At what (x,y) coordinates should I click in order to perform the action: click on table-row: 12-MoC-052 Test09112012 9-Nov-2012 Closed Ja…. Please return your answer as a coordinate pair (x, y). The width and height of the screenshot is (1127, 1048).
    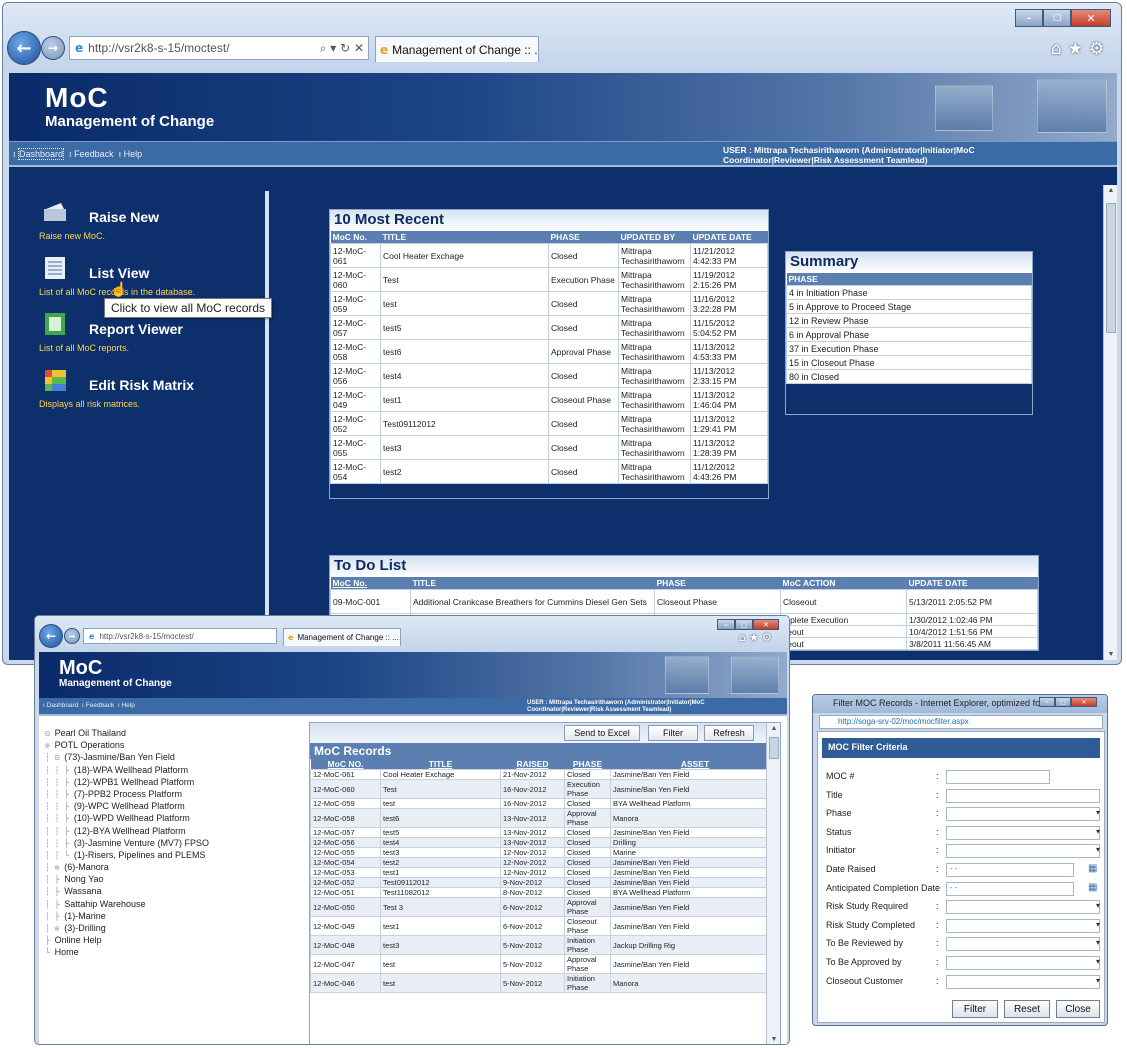
    Looking at the image, I should click on (545, 882).